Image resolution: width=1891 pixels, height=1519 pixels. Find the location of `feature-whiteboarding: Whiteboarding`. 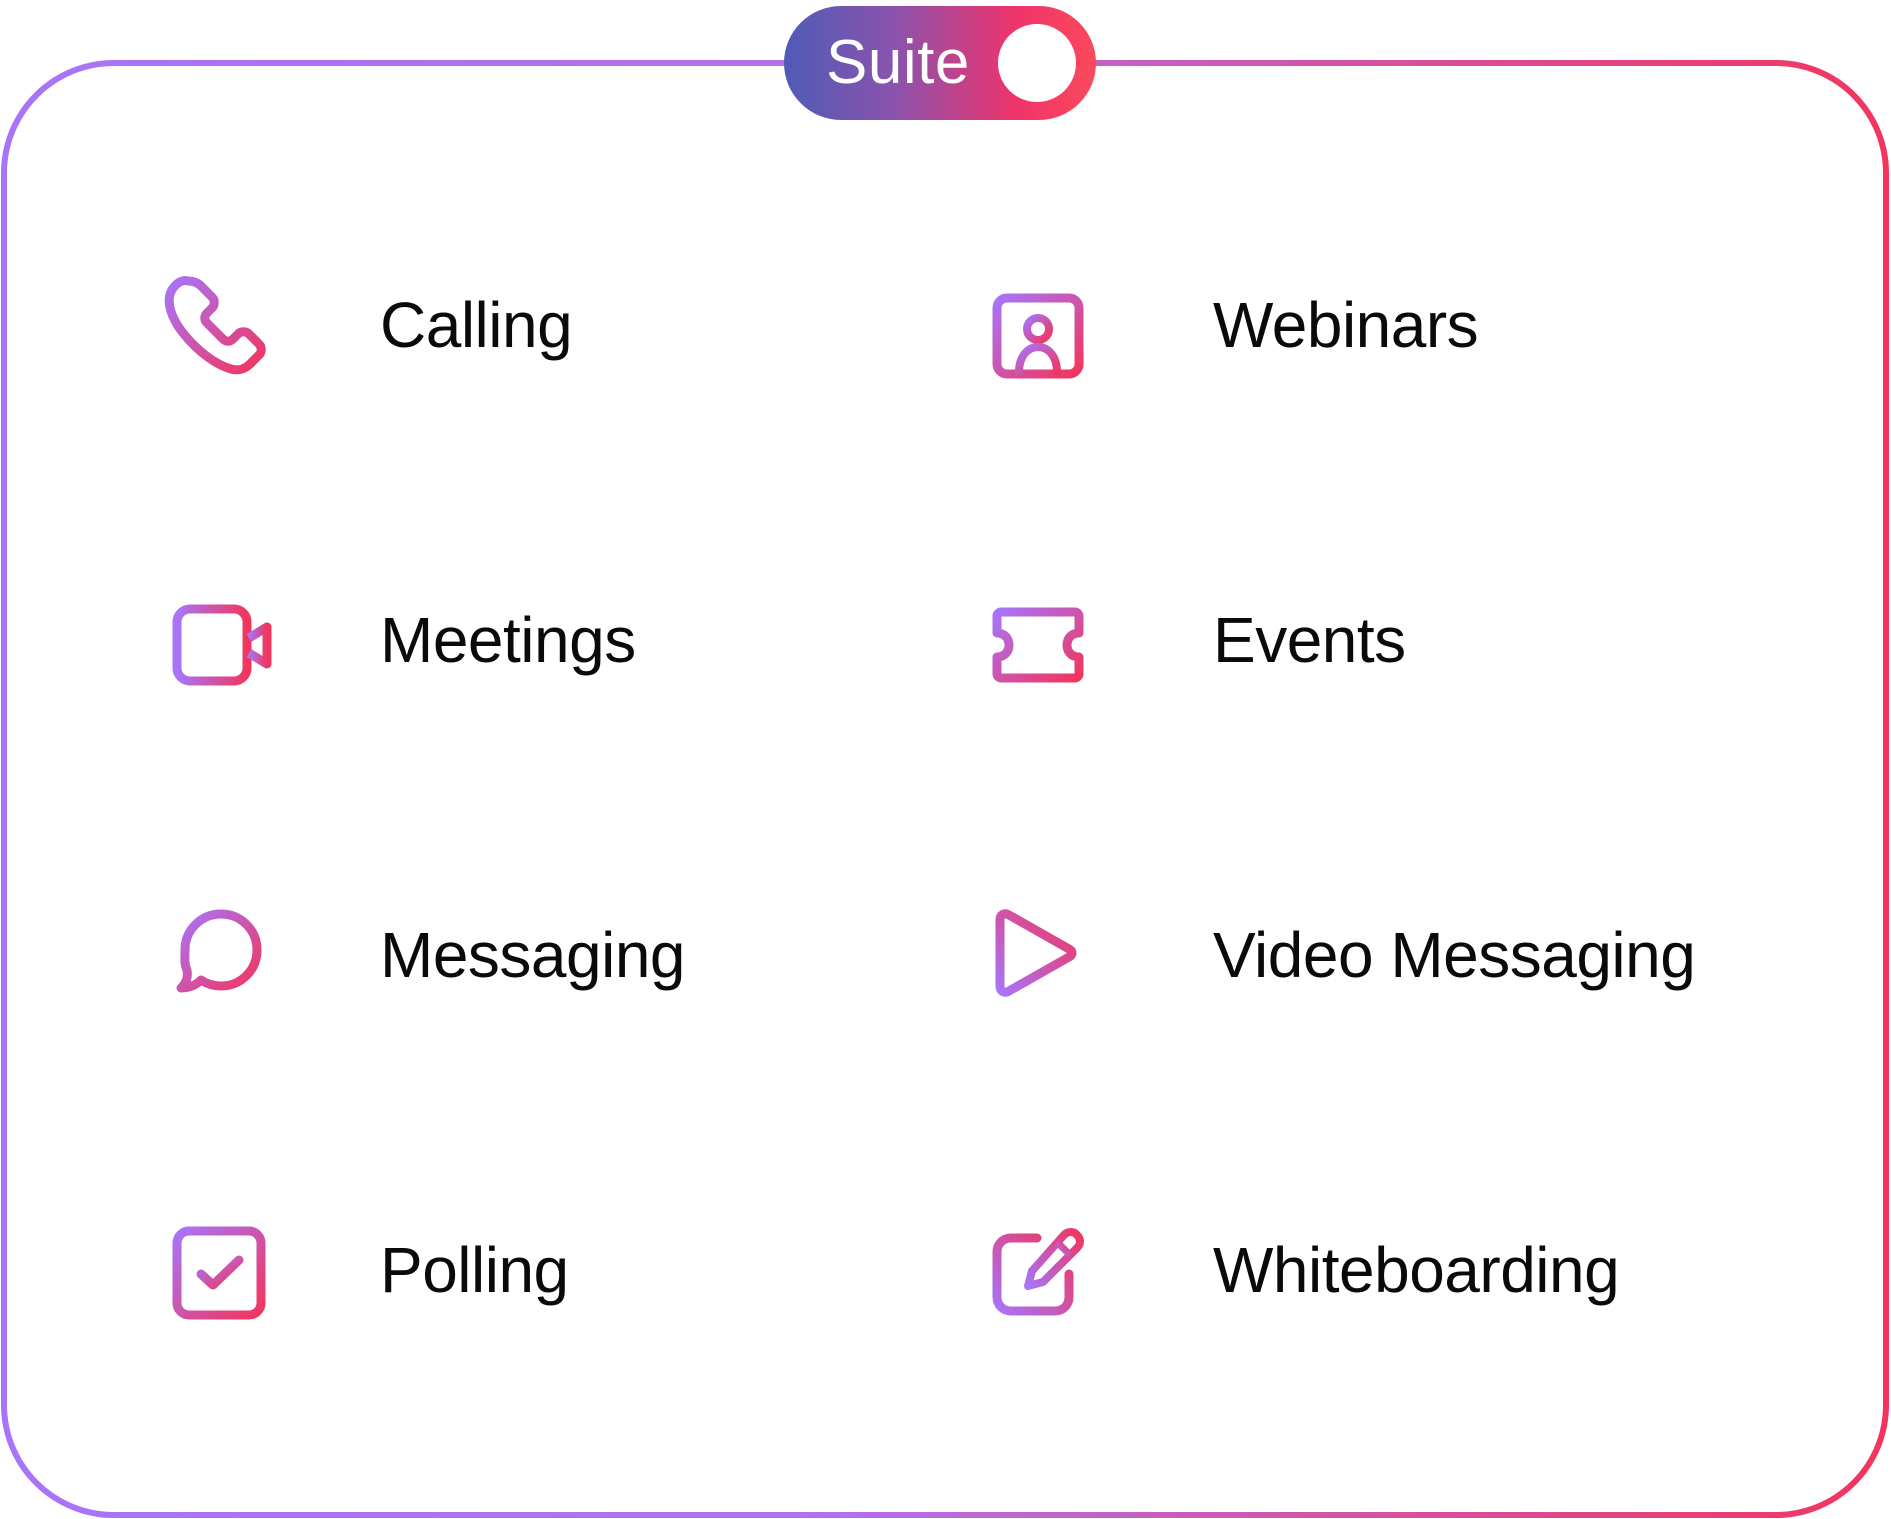

feature-whiteboarding: Whiteboarding is located at coordinates (1355, 1270).